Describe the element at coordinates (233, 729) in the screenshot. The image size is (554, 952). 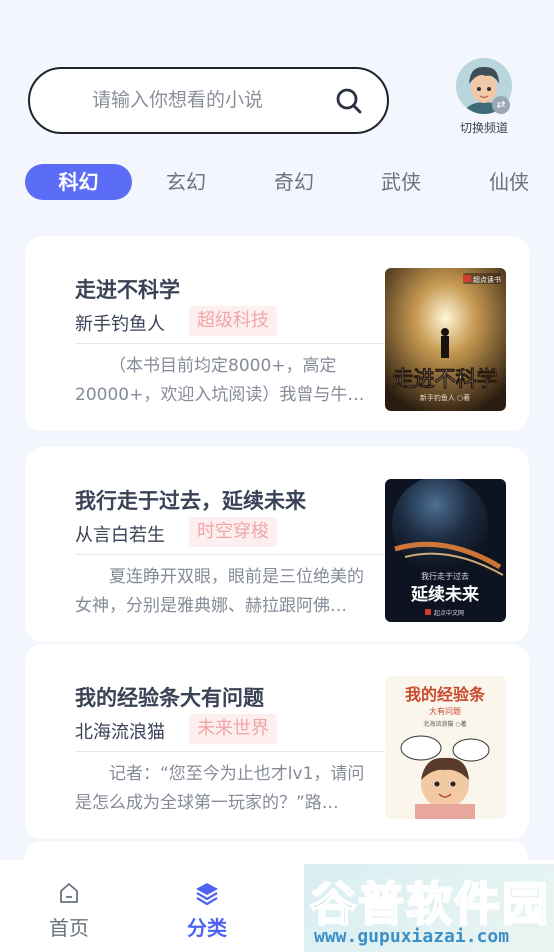
I see `book-tag: 未来世界` at that location.